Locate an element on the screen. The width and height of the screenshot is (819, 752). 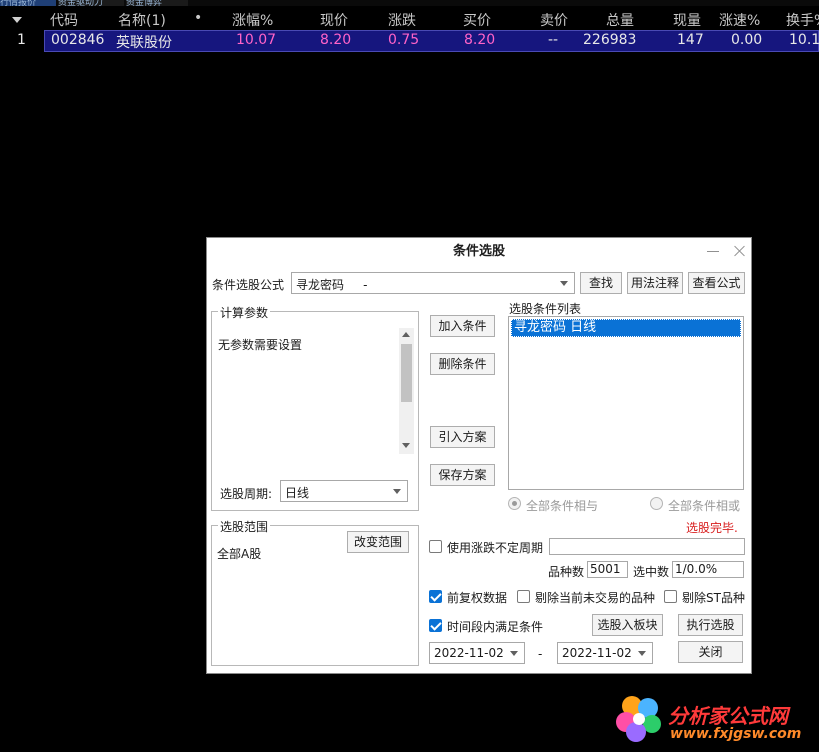
selected-value: 1/0.0% is located at coordinates (708, 569).